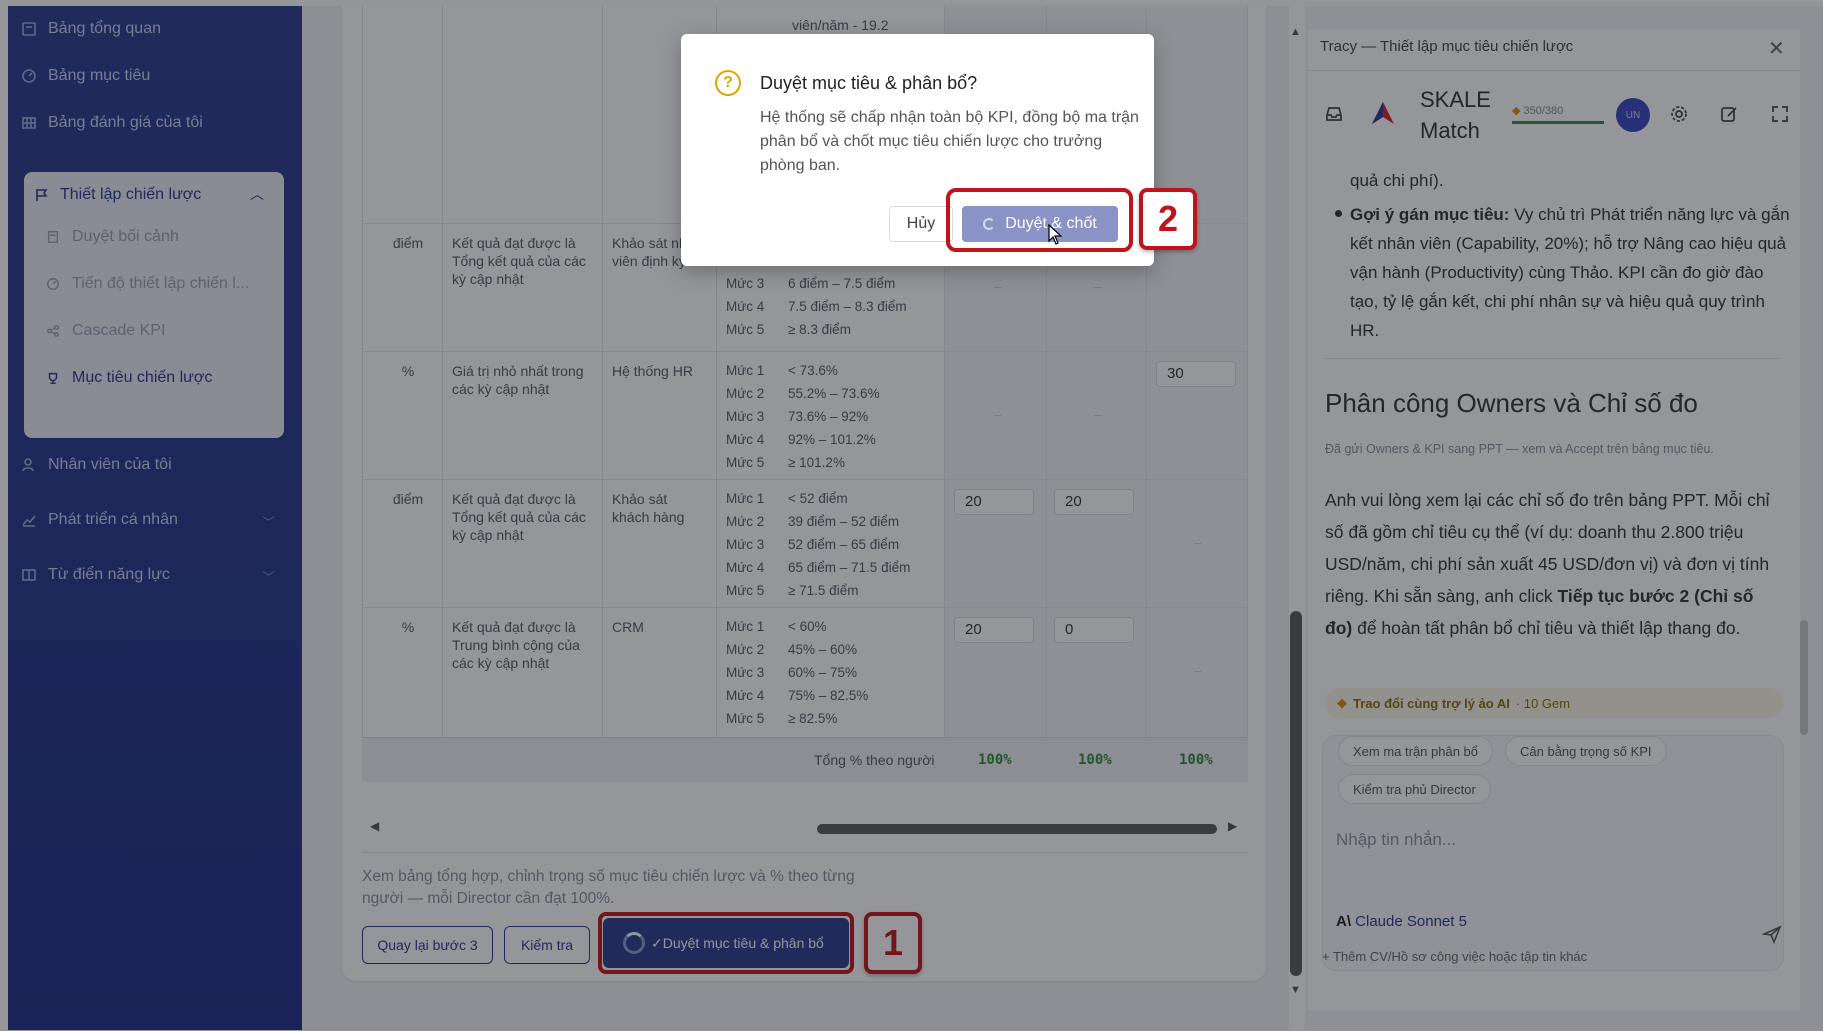 The width and height of the screenshot is (1823, 1031). What do you see at coordinates (921, 224) in the screenshot?
I see `cancel-button: Hủy` at bounding box center [921, 224].